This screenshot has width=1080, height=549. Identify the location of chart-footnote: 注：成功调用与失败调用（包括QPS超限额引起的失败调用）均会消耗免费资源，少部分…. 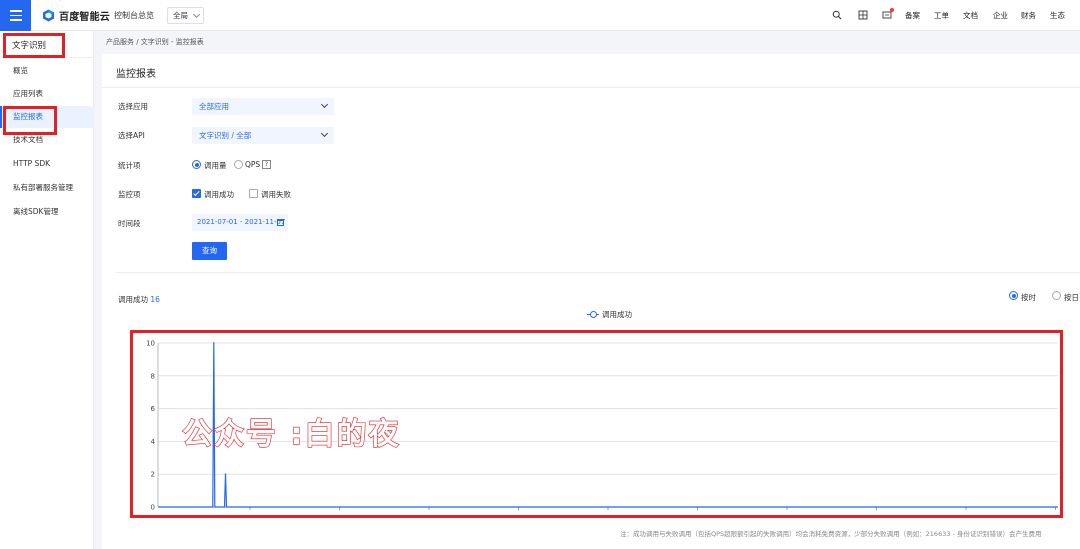
(831, 534).